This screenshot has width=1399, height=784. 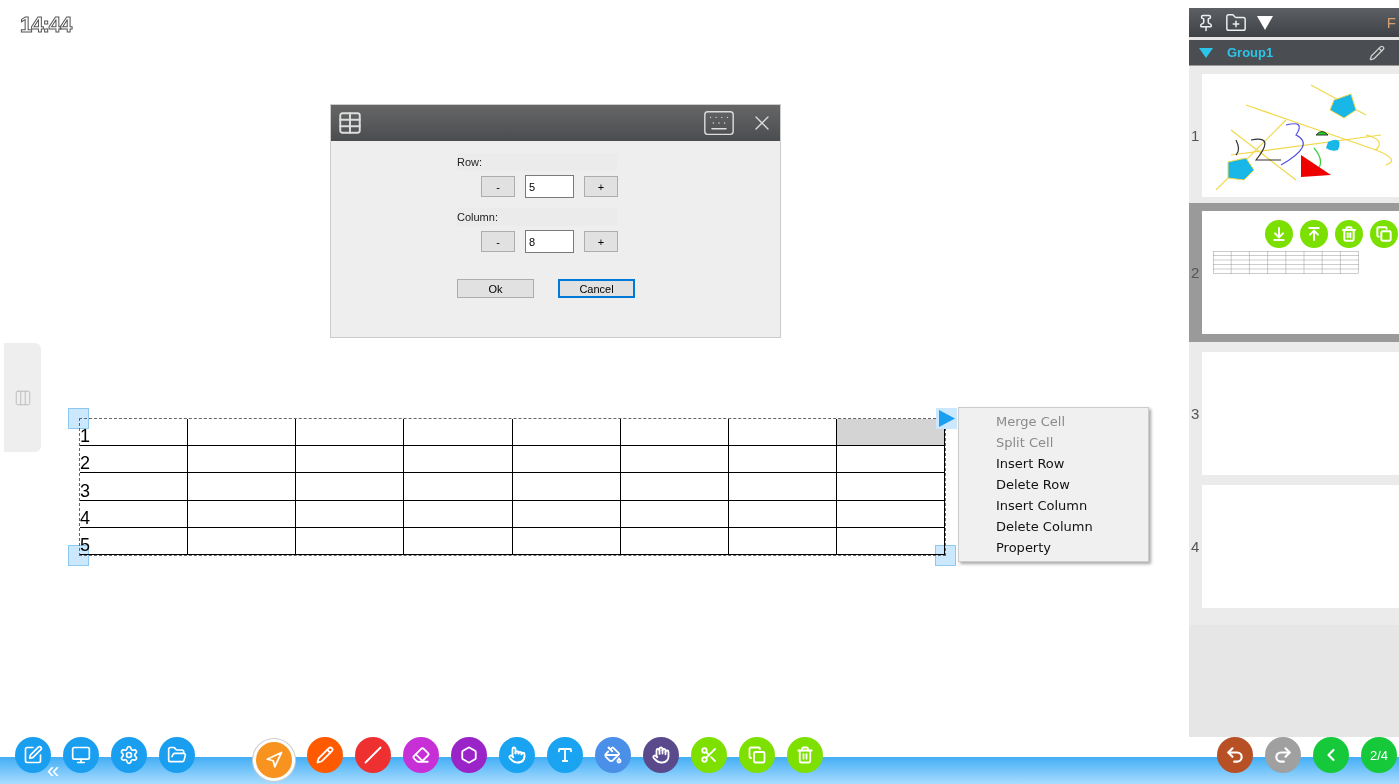 What do you see at coordinates (1236, 22) in the screenshot?
I see `add-folder-icon` at bounding box center [1236, 22].